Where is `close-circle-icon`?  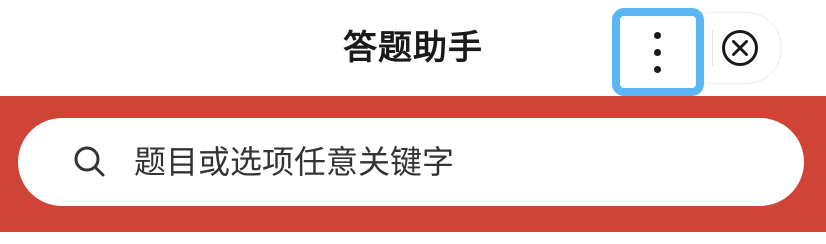
close-circle-icon is located at coordinates (740, 48).